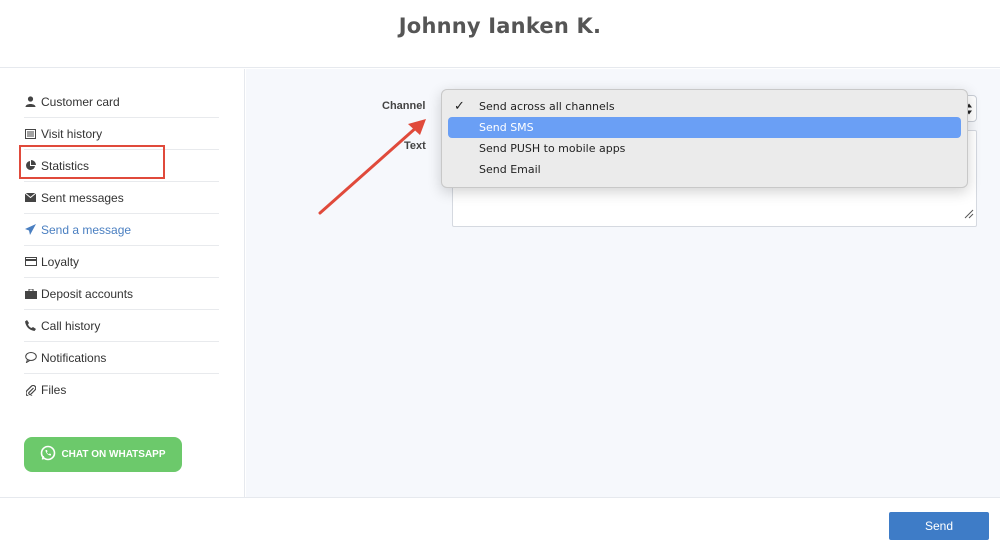 This screenshot has width=1000, height=548. Describe the element at coordinates (30, 357) in the screenshot. I see `speech-bubble-icon` at that location.